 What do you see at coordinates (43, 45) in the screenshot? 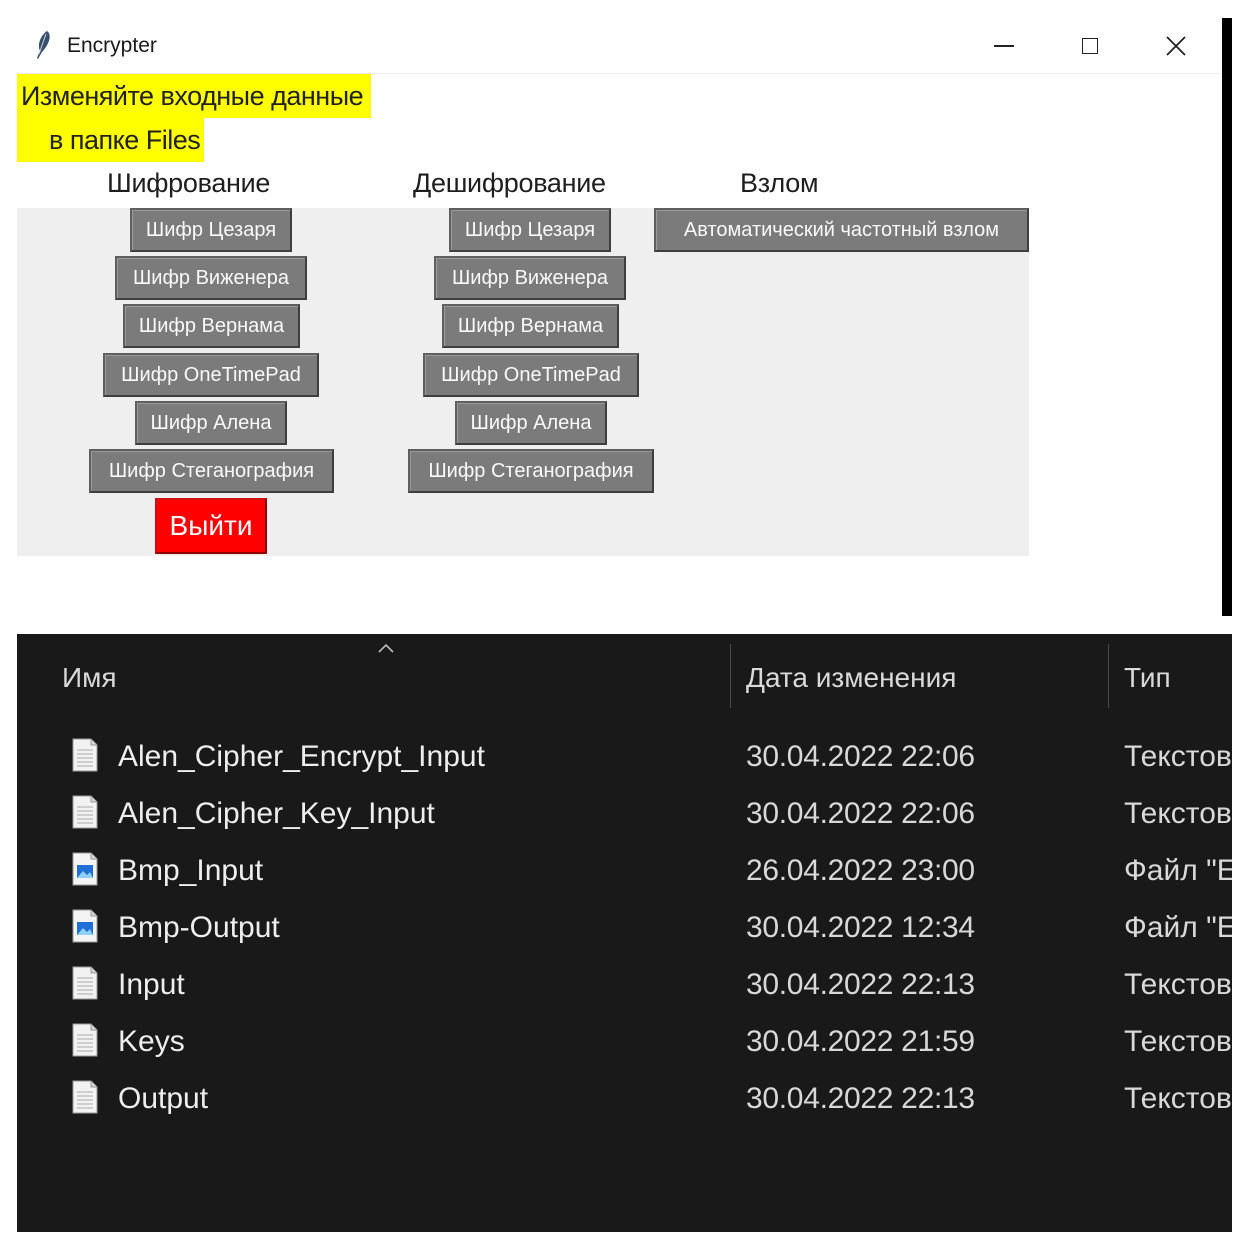
I see `feather-icon` at bounding box center [43, 45].